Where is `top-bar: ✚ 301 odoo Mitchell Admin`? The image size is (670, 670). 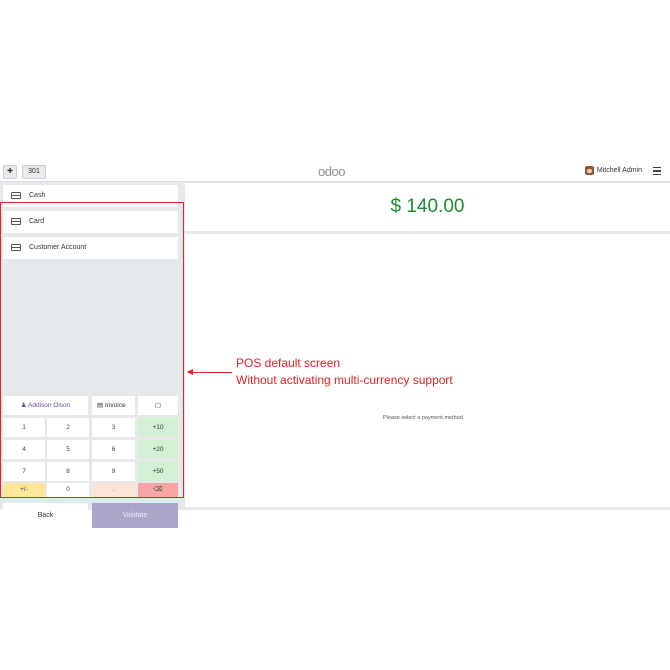 top-bar: ✚ 301 odoo Mitchell Admin is located at coordinates (335, 172).